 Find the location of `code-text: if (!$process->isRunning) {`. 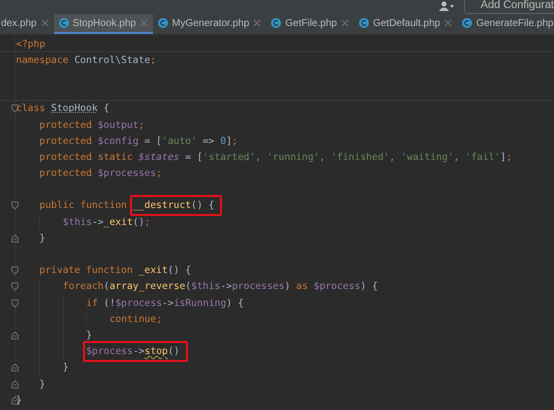

code-text: if (!$process->isRunning) { is located at coordinates (165, 303).